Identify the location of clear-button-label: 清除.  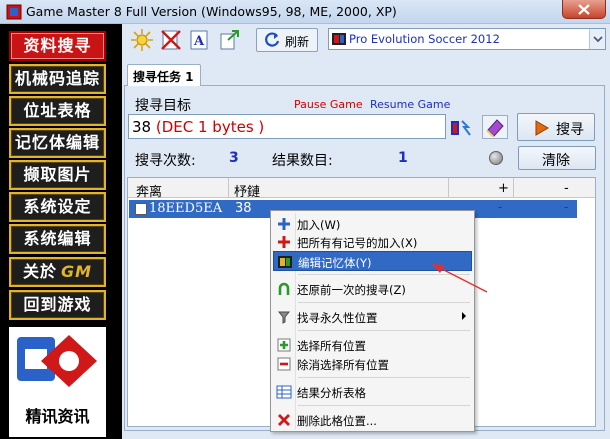
(556, 161).